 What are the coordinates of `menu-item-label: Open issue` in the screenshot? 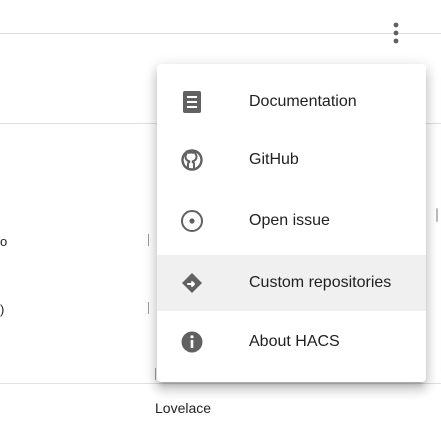 It's located at (289, 220).